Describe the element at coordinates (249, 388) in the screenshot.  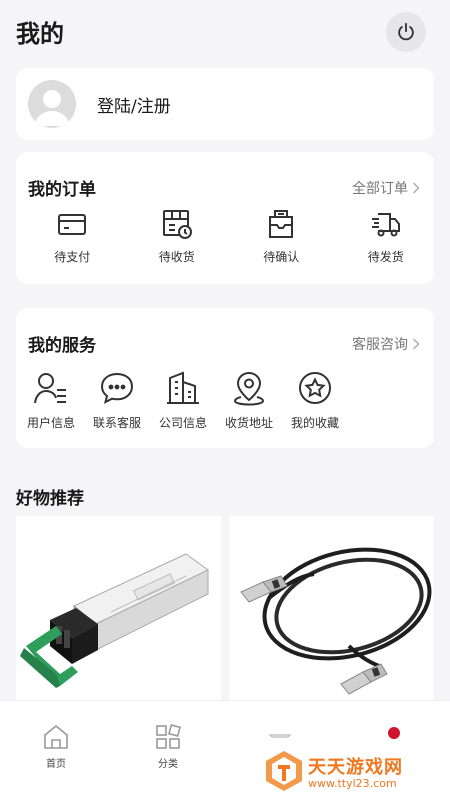
I see `location-pin-icon` at that location.